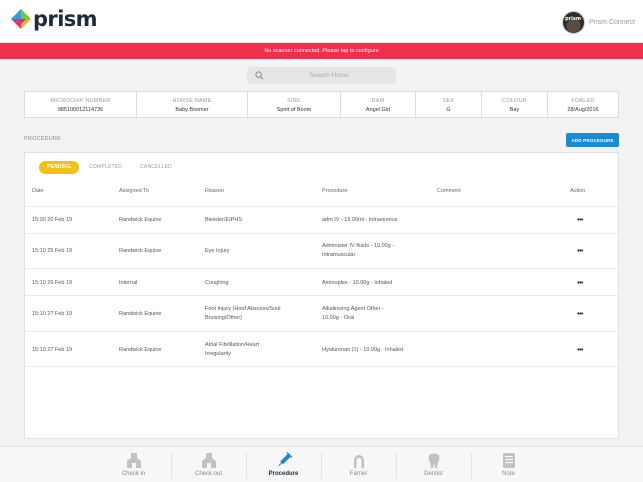  What do you see at coordinates (578, 191) in the screenshot?
I see `column-header-action: Action` at bounding box center [578, 191].